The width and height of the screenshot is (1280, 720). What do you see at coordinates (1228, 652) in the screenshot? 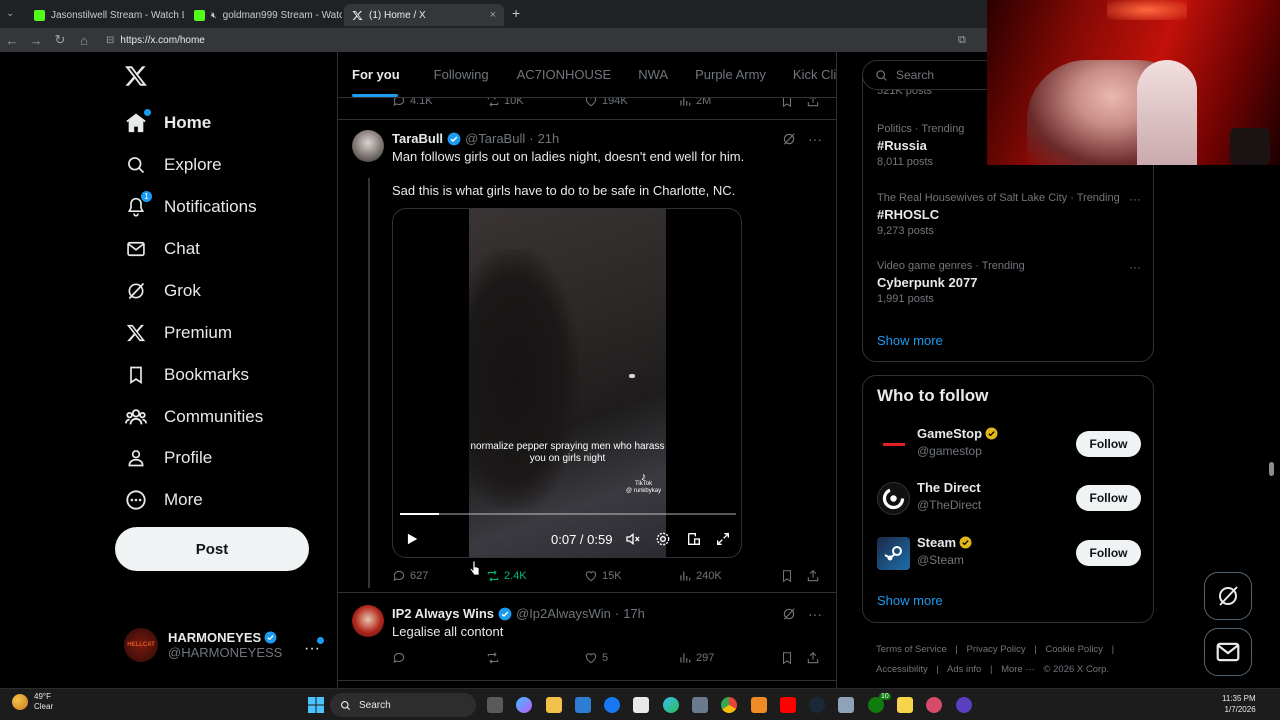
I see `messages-floating-button` at bounding box center [1228, 652].